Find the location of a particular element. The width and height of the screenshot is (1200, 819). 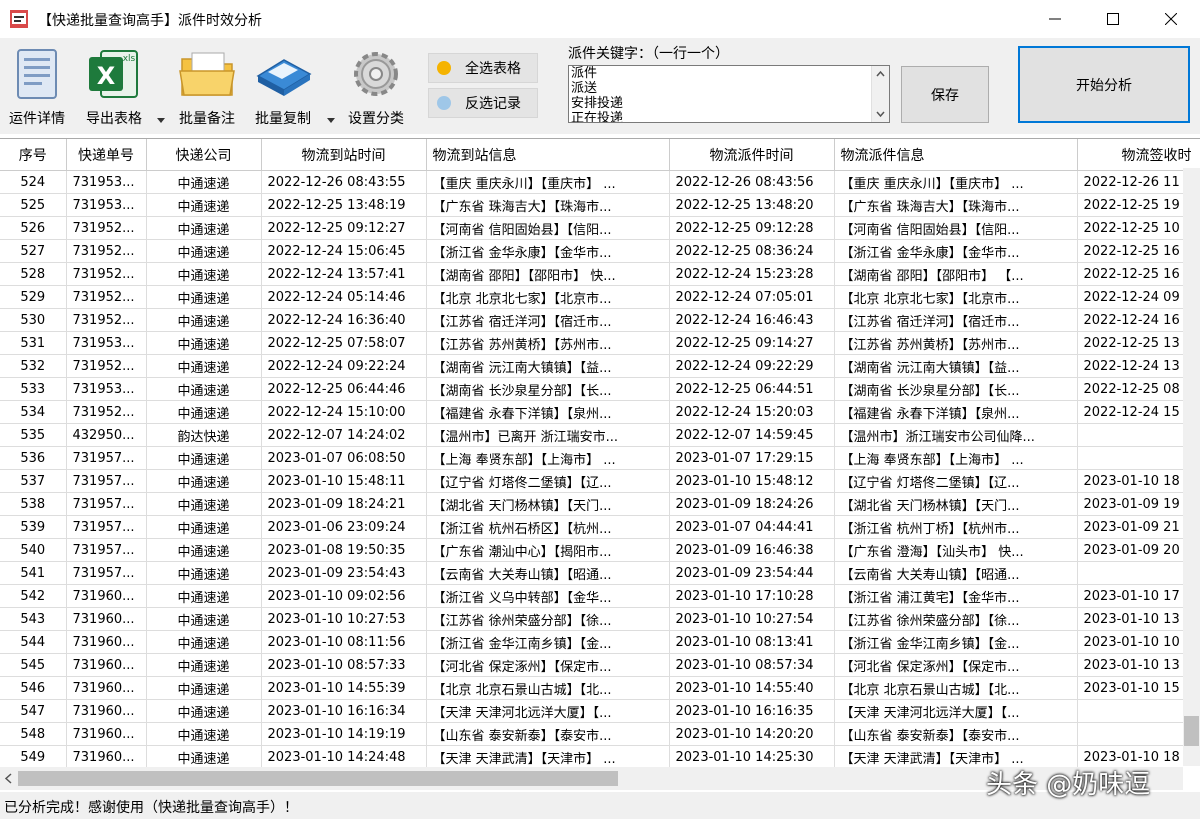

keyword-line: 派送 is located at coordinates (584, 88).